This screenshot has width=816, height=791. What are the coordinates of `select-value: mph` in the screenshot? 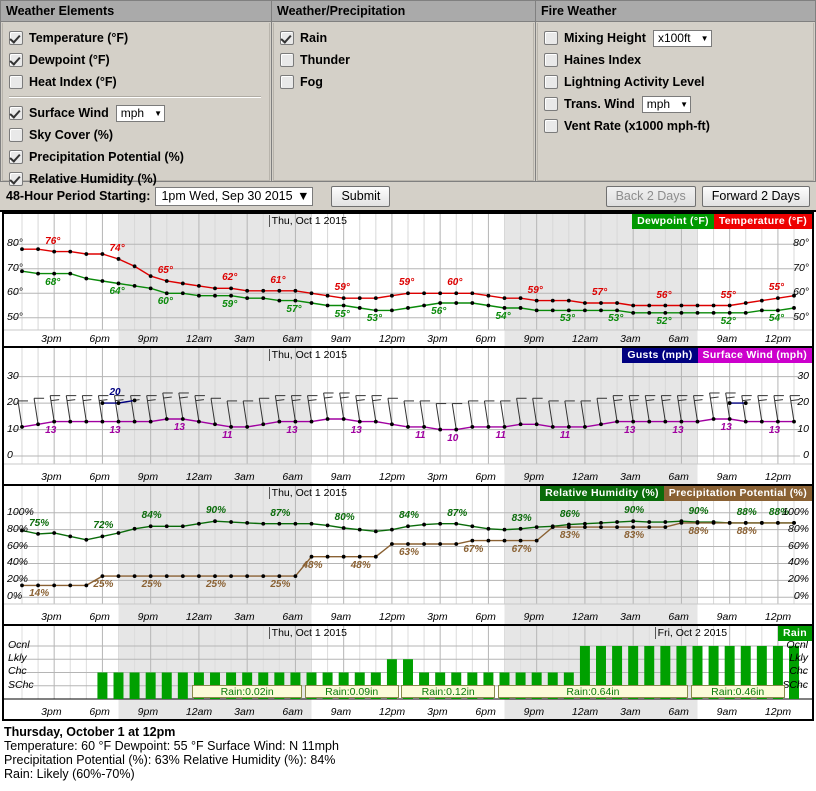 It's located at (132, 112).